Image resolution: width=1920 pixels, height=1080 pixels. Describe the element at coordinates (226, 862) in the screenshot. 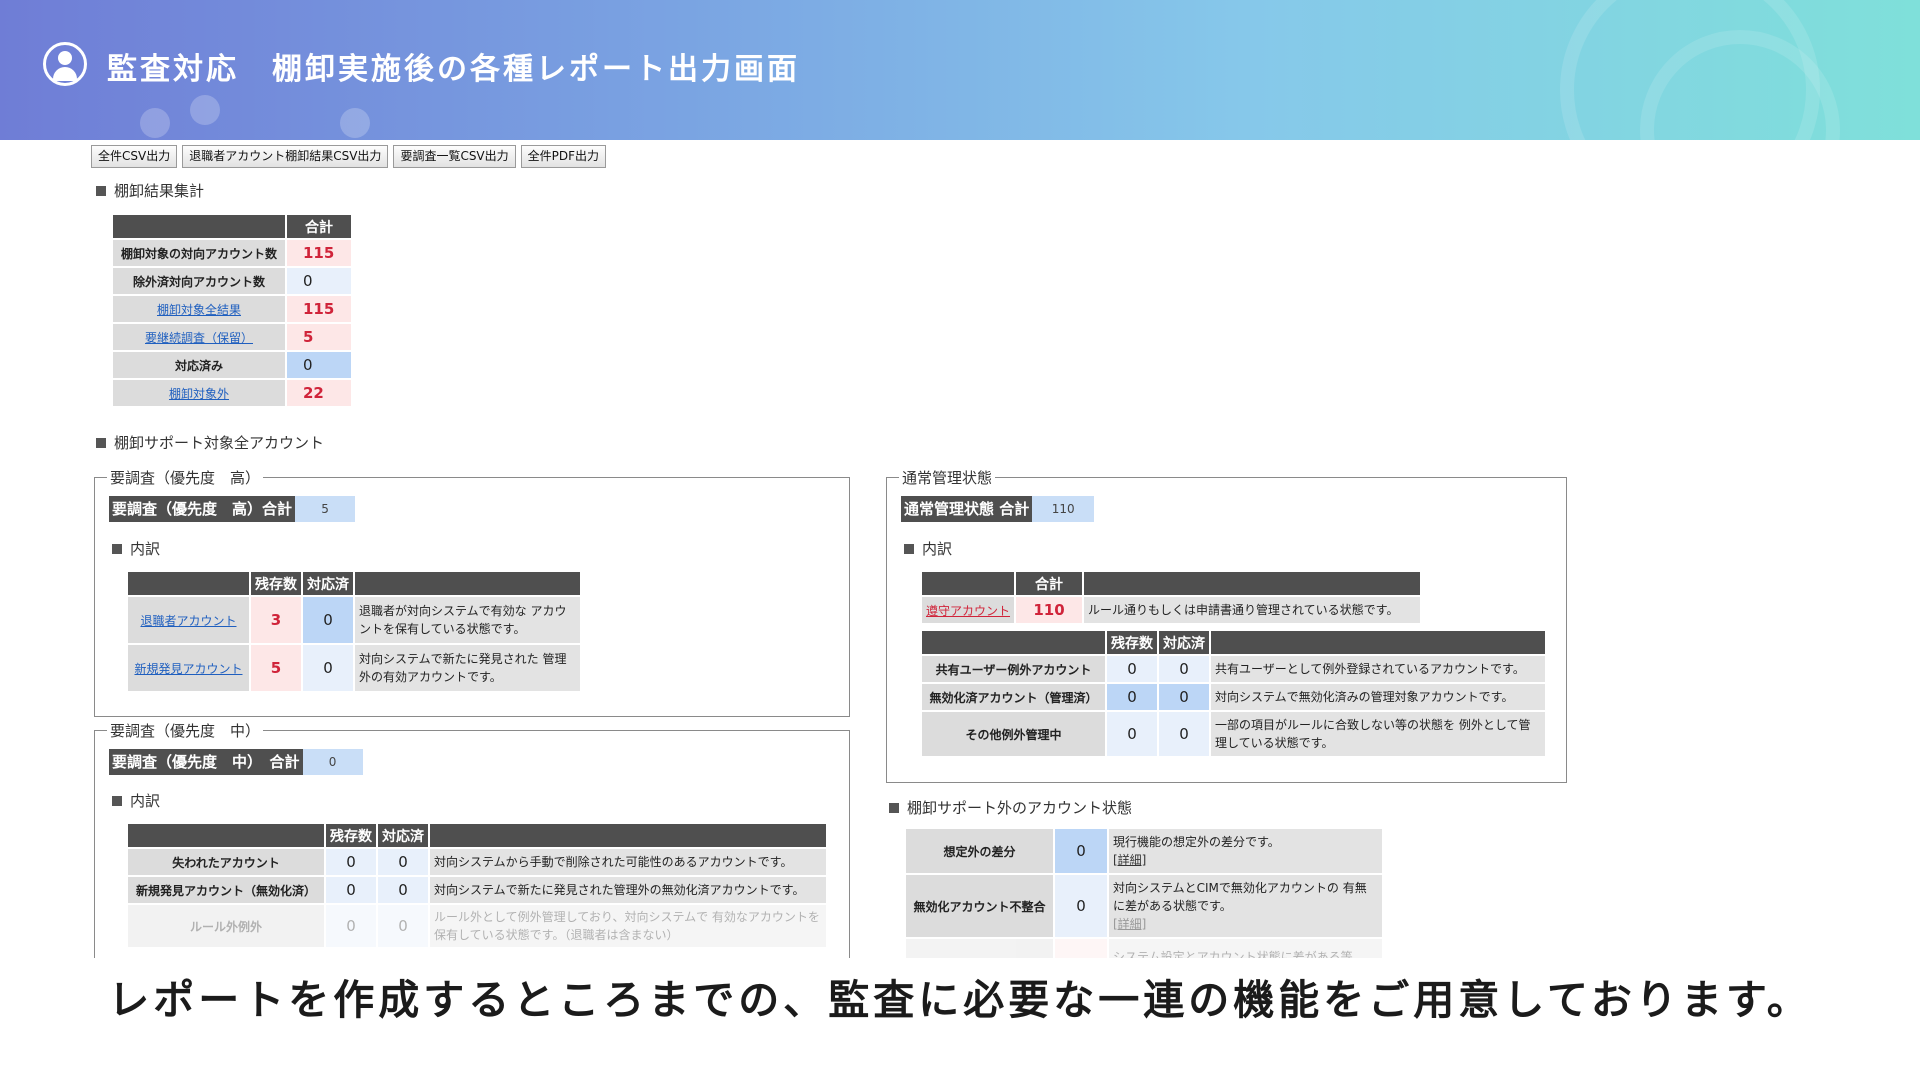

I see `row-label: 失われたアカウント` at that location.